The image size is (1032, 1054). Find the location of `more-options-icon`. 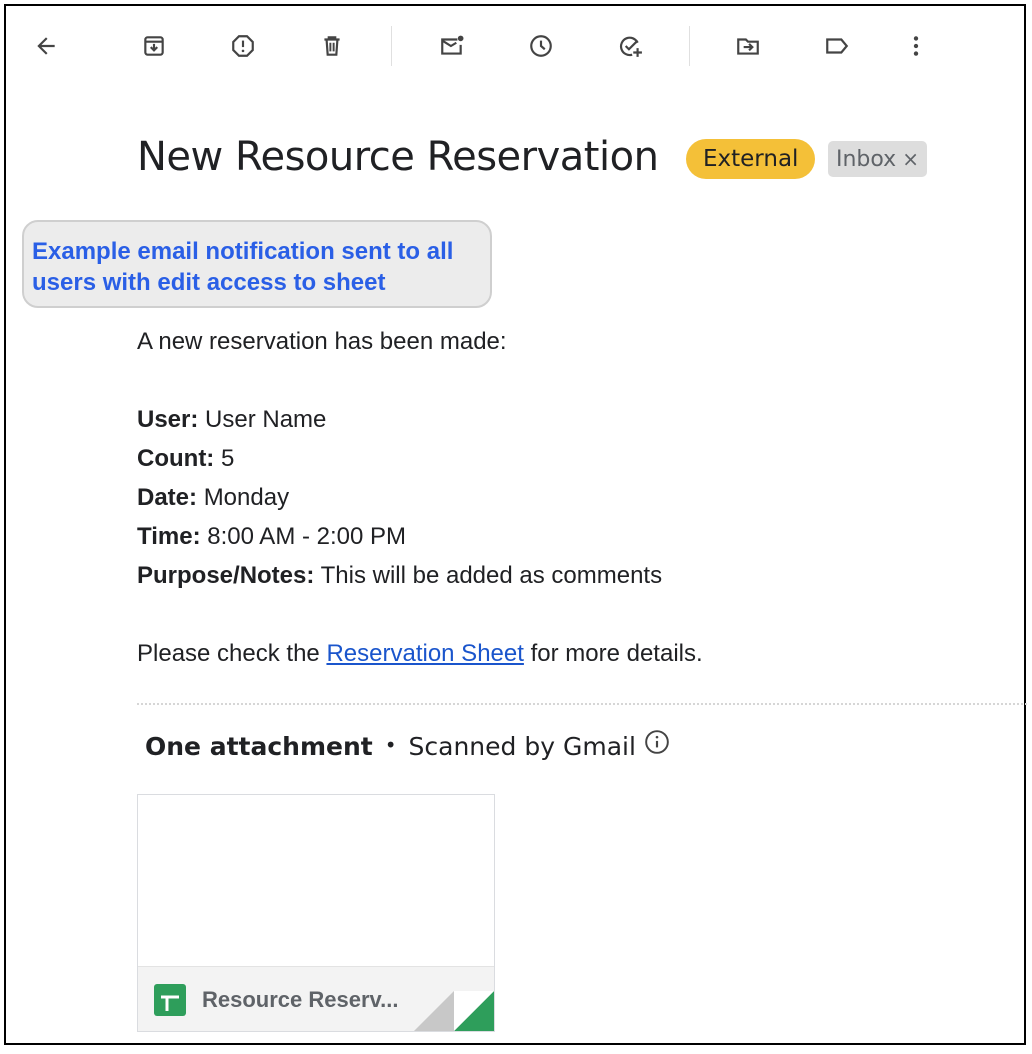

more-options-icon is located at coordinates (916, 46).